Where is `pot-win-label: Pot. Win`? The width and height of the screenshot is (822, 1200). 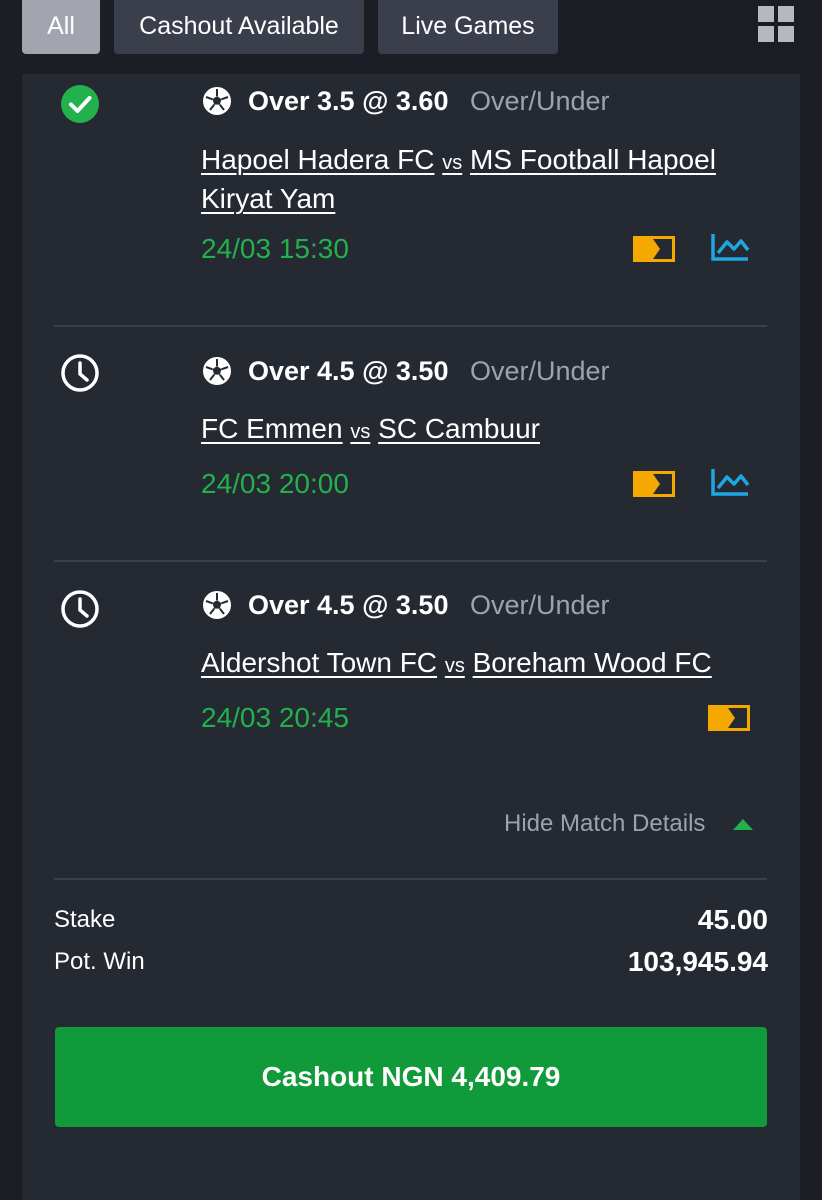
pot-win-label: Pot. Win is located at coordinates (99, 961).